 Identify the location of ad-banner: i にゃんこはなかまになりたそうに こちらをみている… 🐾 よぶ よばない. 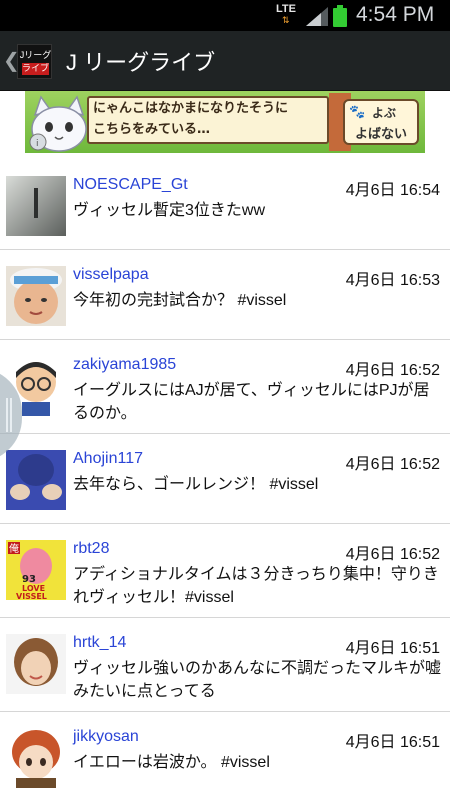
(225, 122).